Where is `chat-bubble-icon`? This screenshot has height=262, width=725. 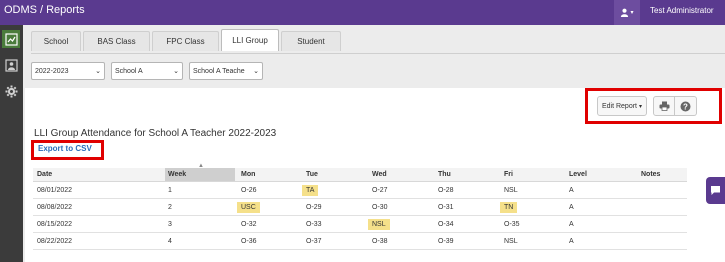 chat-bubble-icon is located at coordinates (715, 190).